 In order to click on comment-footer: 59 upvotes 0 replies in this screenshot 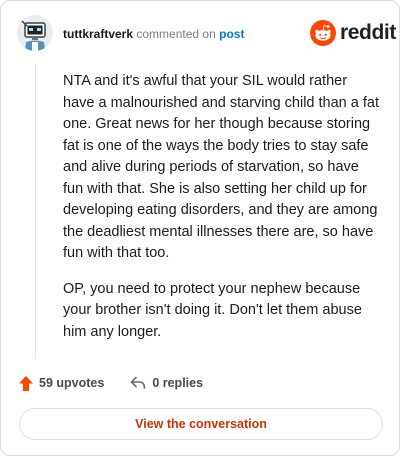, I will do `click(111, 383)`.